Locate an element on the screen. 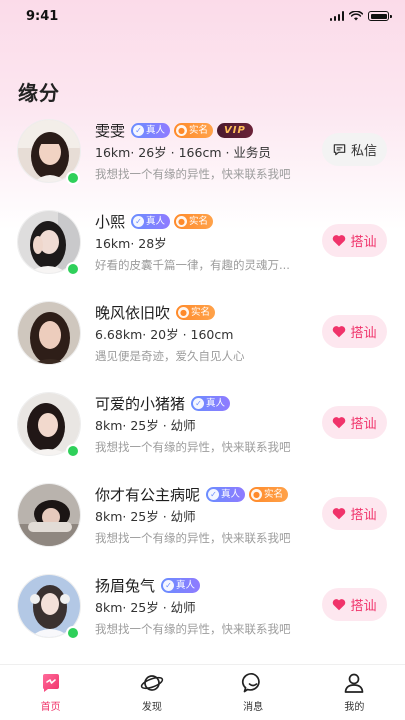 This screenshot has height=720, width=405. user-meta: 16km· 28岁 is located at coordinates (131, 243).